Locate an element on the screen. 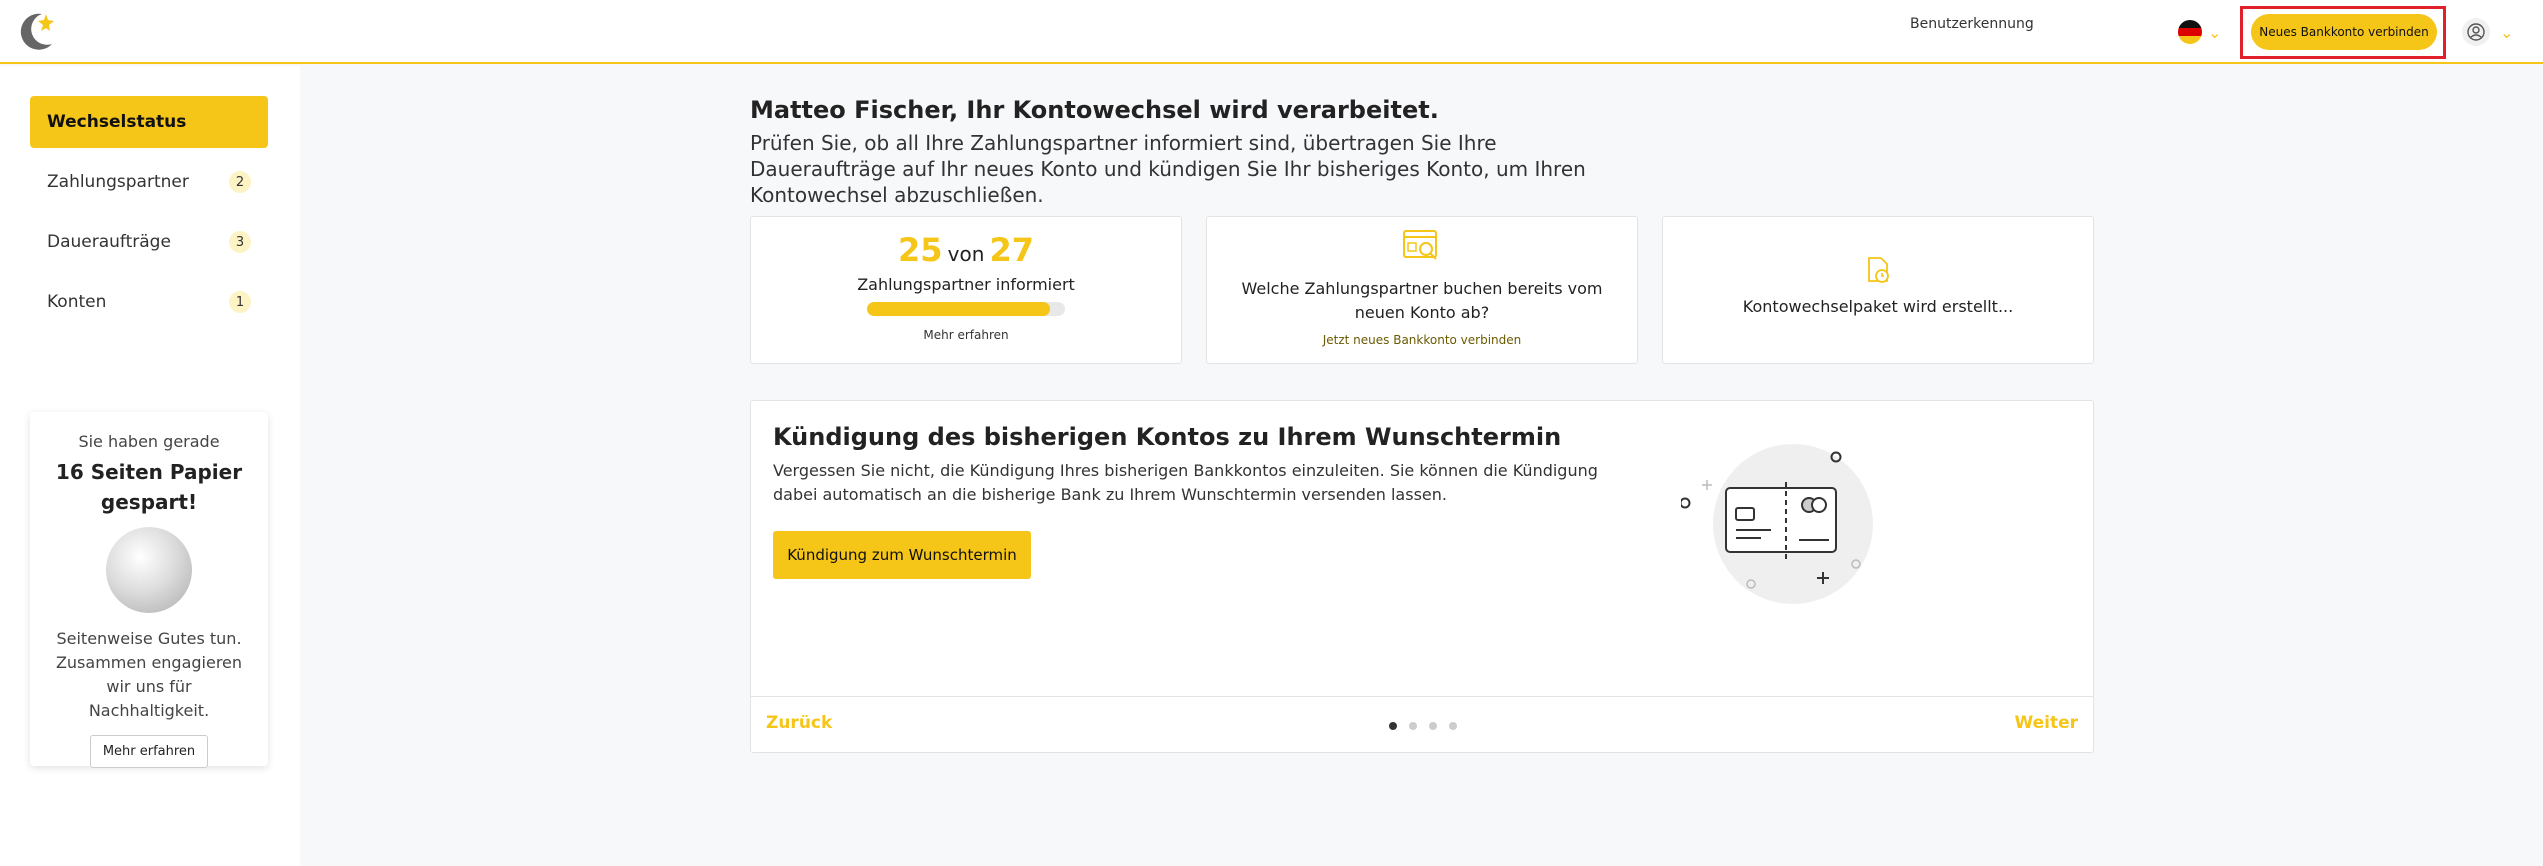  sidebar-item-label: Wechselstatus is located at coordinates (117, 122).